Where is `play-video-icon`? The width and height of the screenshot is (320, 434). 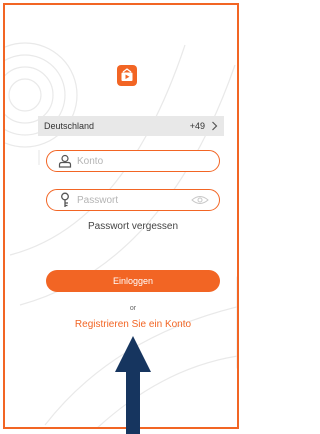 play-video-icon is located at coordinates (127, 74).